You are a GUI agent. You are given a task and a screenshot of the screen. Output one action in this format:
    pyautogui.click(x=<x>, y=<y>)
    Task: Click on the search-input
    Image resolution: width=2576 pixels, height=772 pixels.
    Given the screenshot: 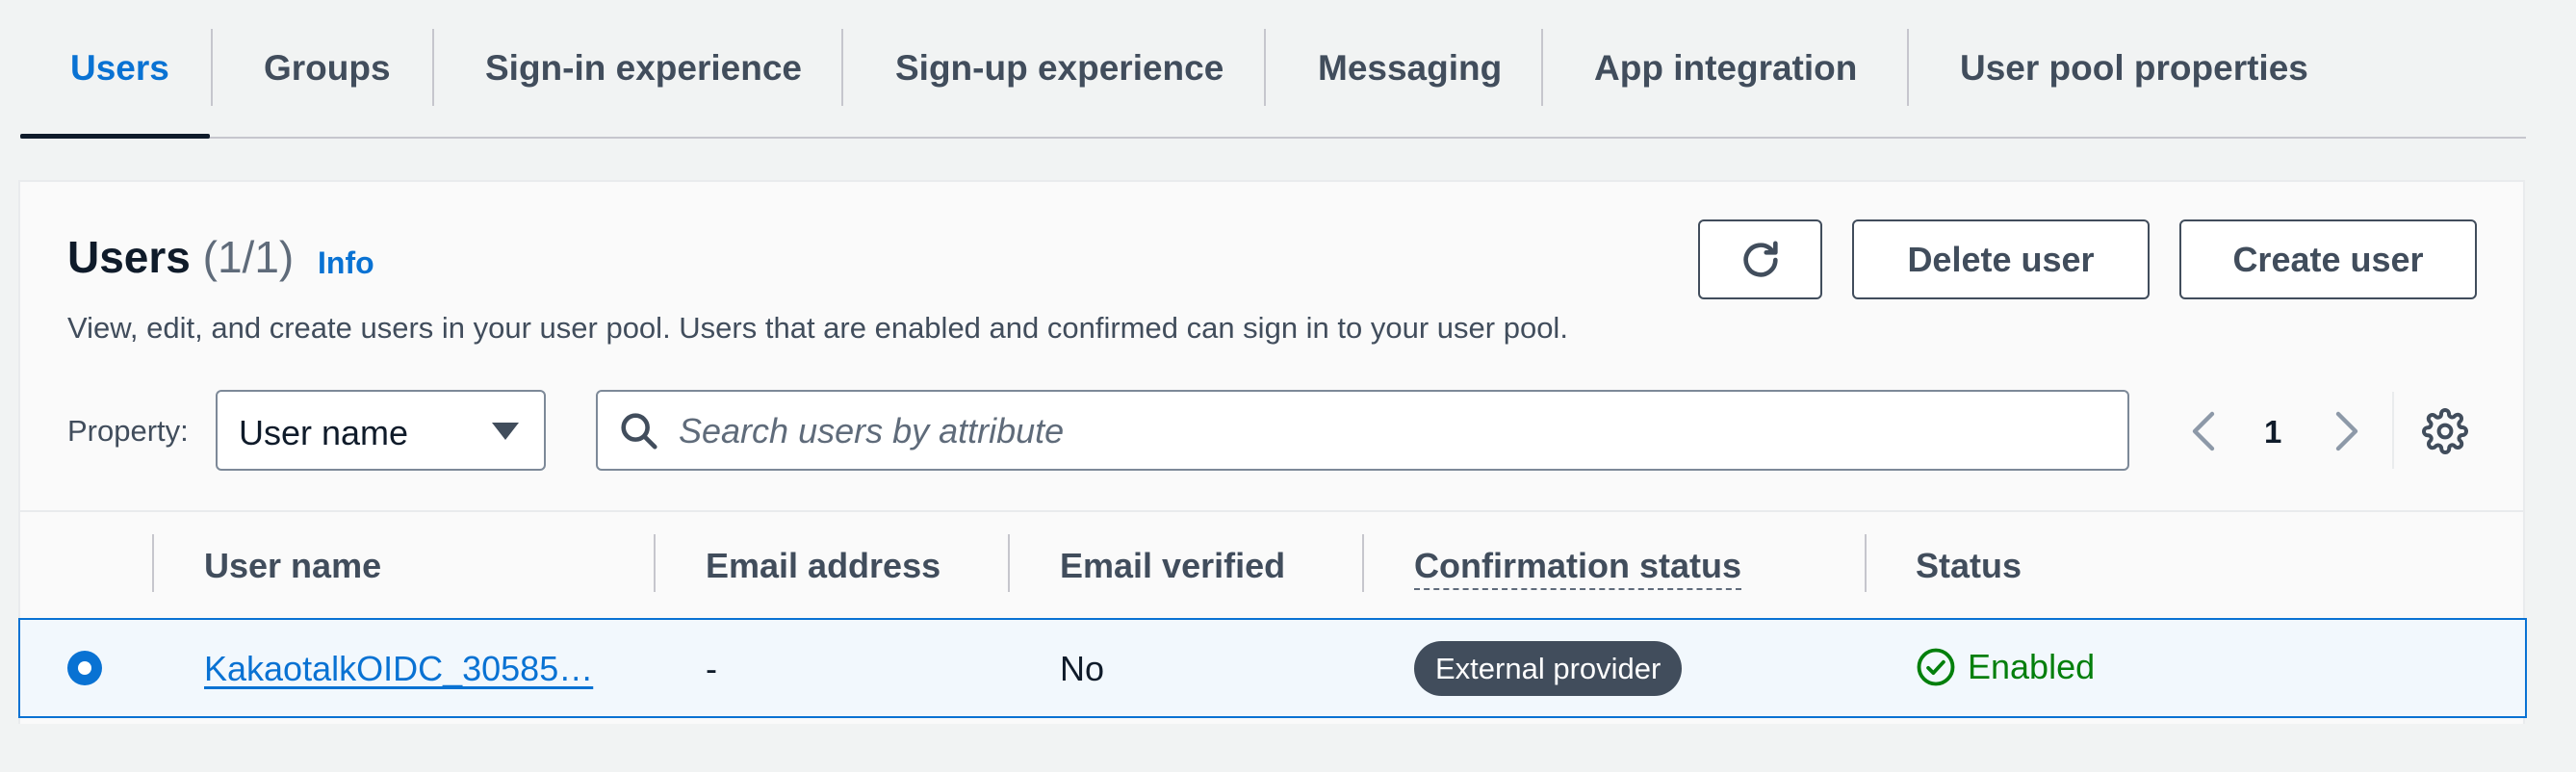 What is the action you would take?
    pyautogui.click(x=1391, y=431)
    